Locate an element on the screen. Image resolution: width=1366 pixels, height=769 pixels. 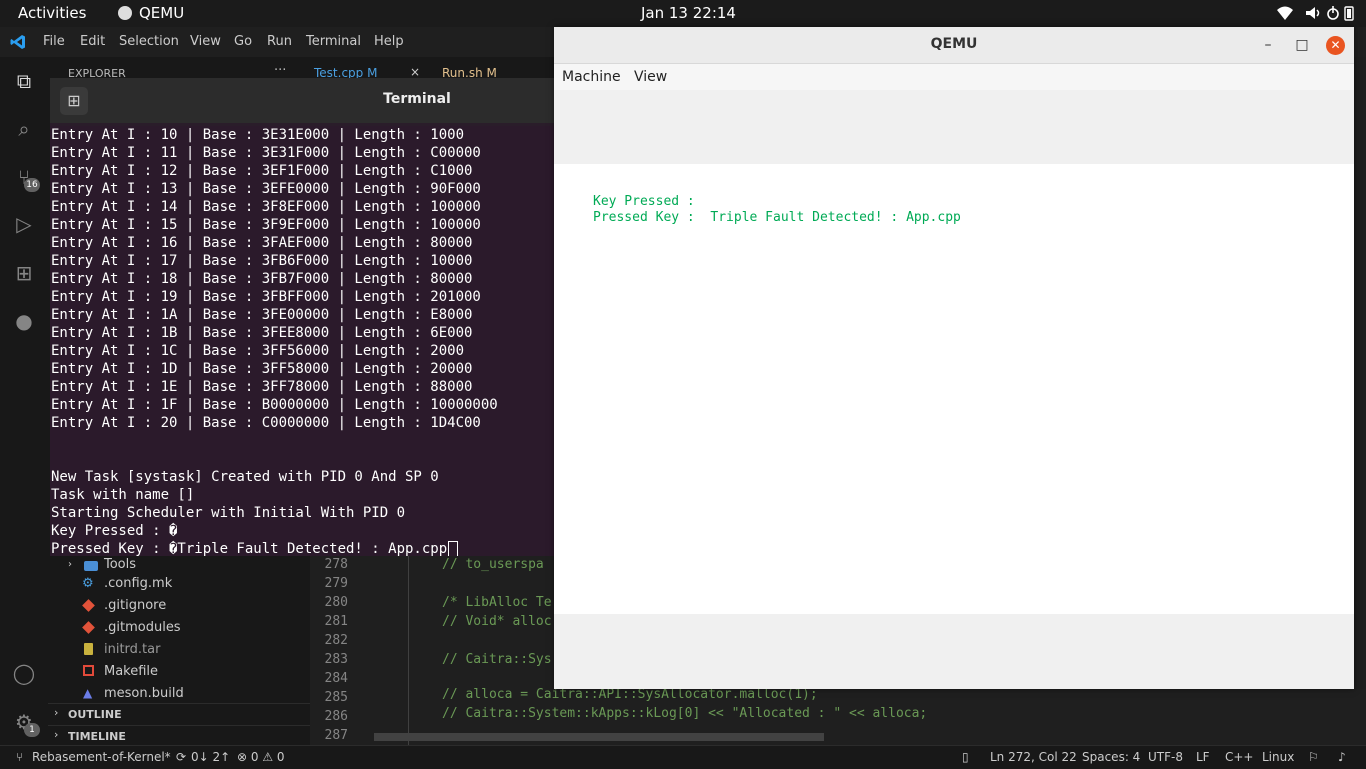
clock-button: Jan 13 22:14 is located at coordinates (688, 13).